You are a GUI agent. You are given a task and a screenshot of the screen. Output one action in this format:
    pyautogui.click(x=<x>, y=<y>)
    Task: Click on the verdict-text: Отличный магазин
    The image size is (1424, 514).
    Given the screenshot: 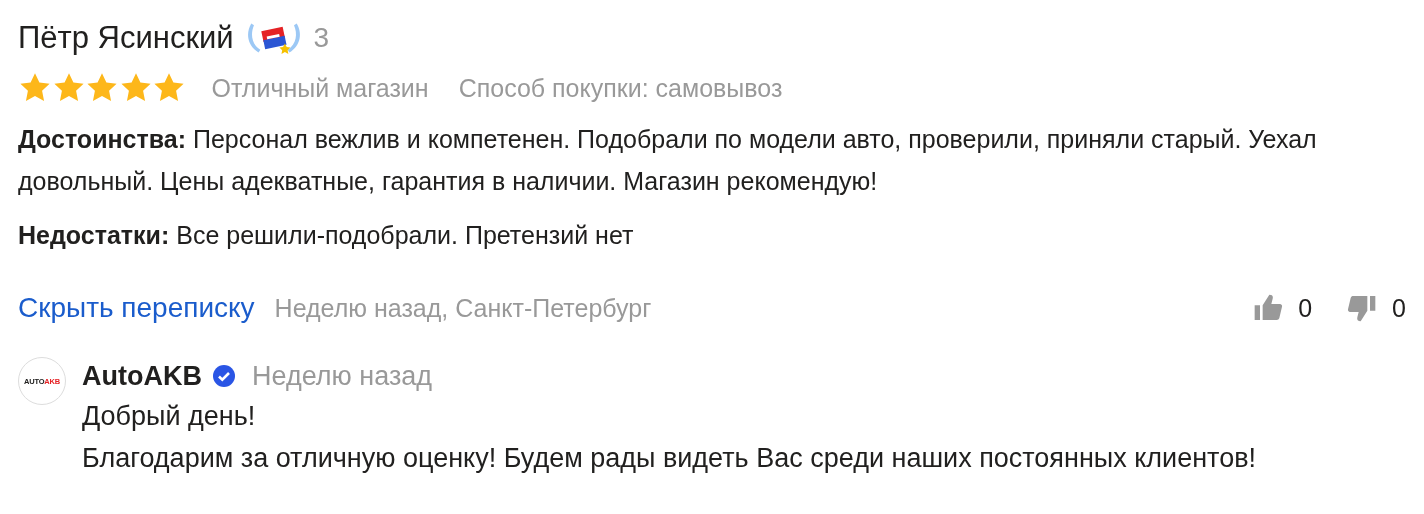 What is the action you would take?
    pyautogui.click(x=320, y=88)
    